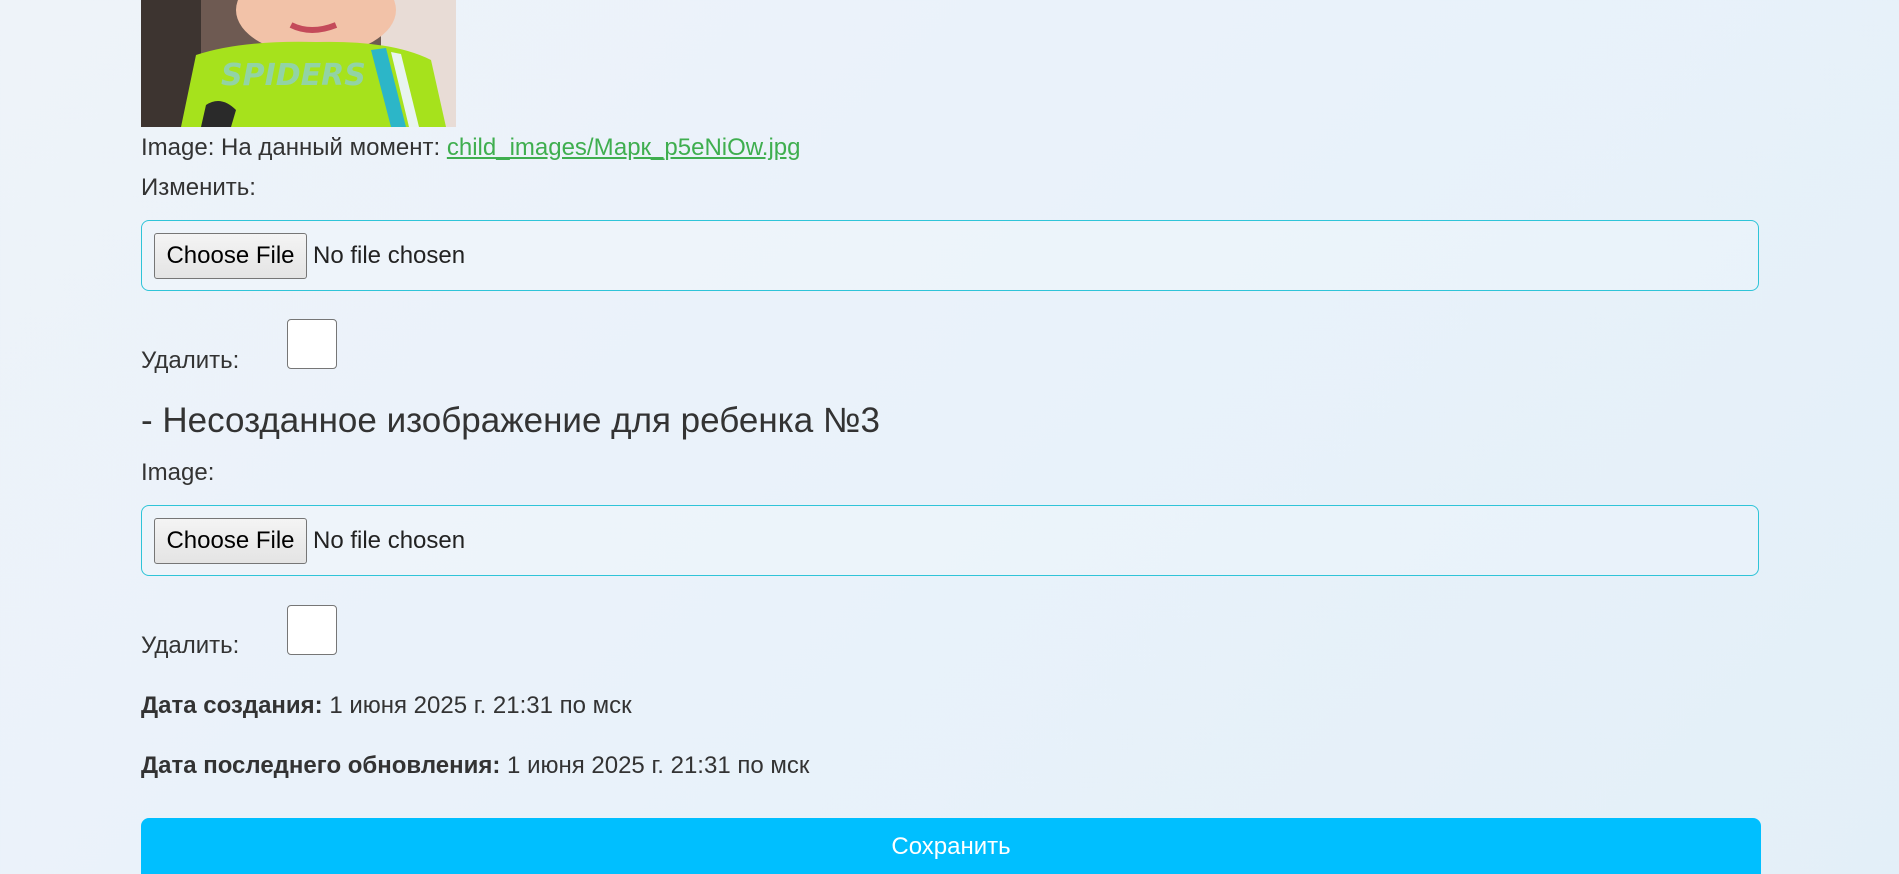  I want to click on file-input-change: Choose File No file chosen, so click(950, 255).